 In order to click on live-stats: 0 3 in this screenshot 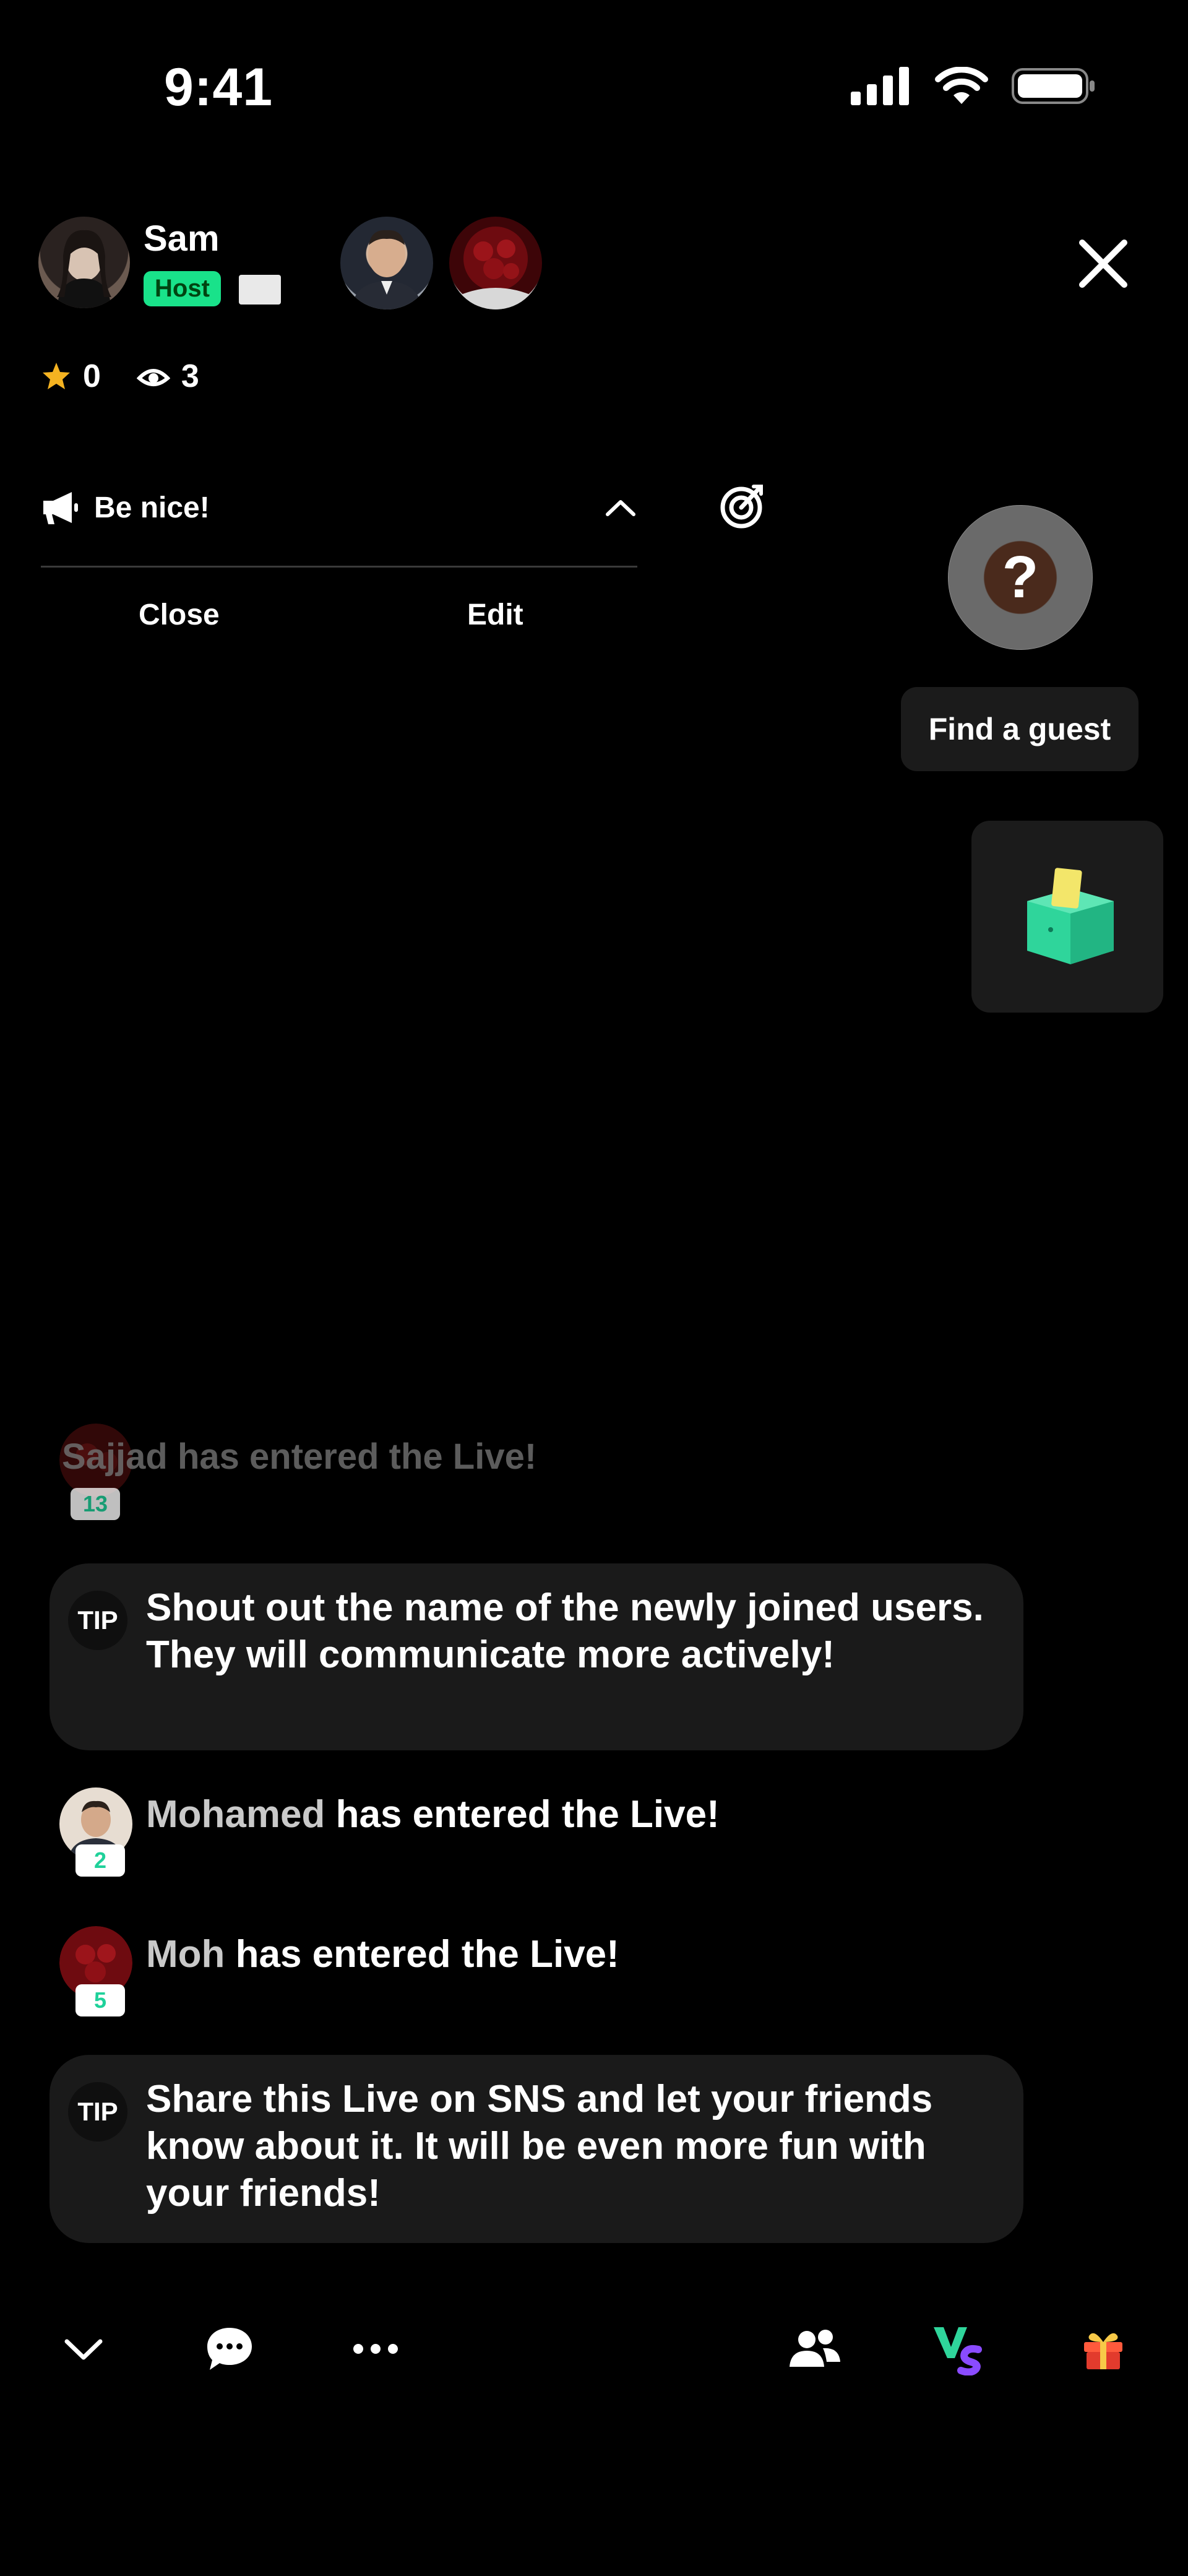, I will do `click(138, 376)`.